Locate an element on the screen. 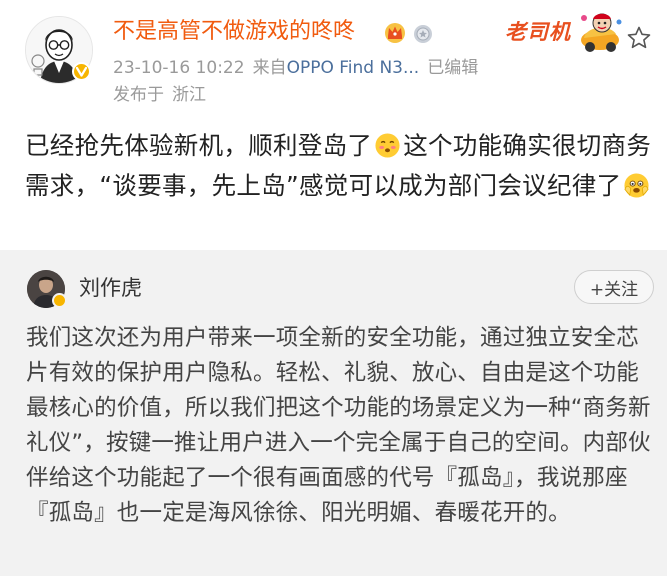  post-body-part-1: 已经抢先体验新机，顺利登岛了 is located at coordinates (199, 145).